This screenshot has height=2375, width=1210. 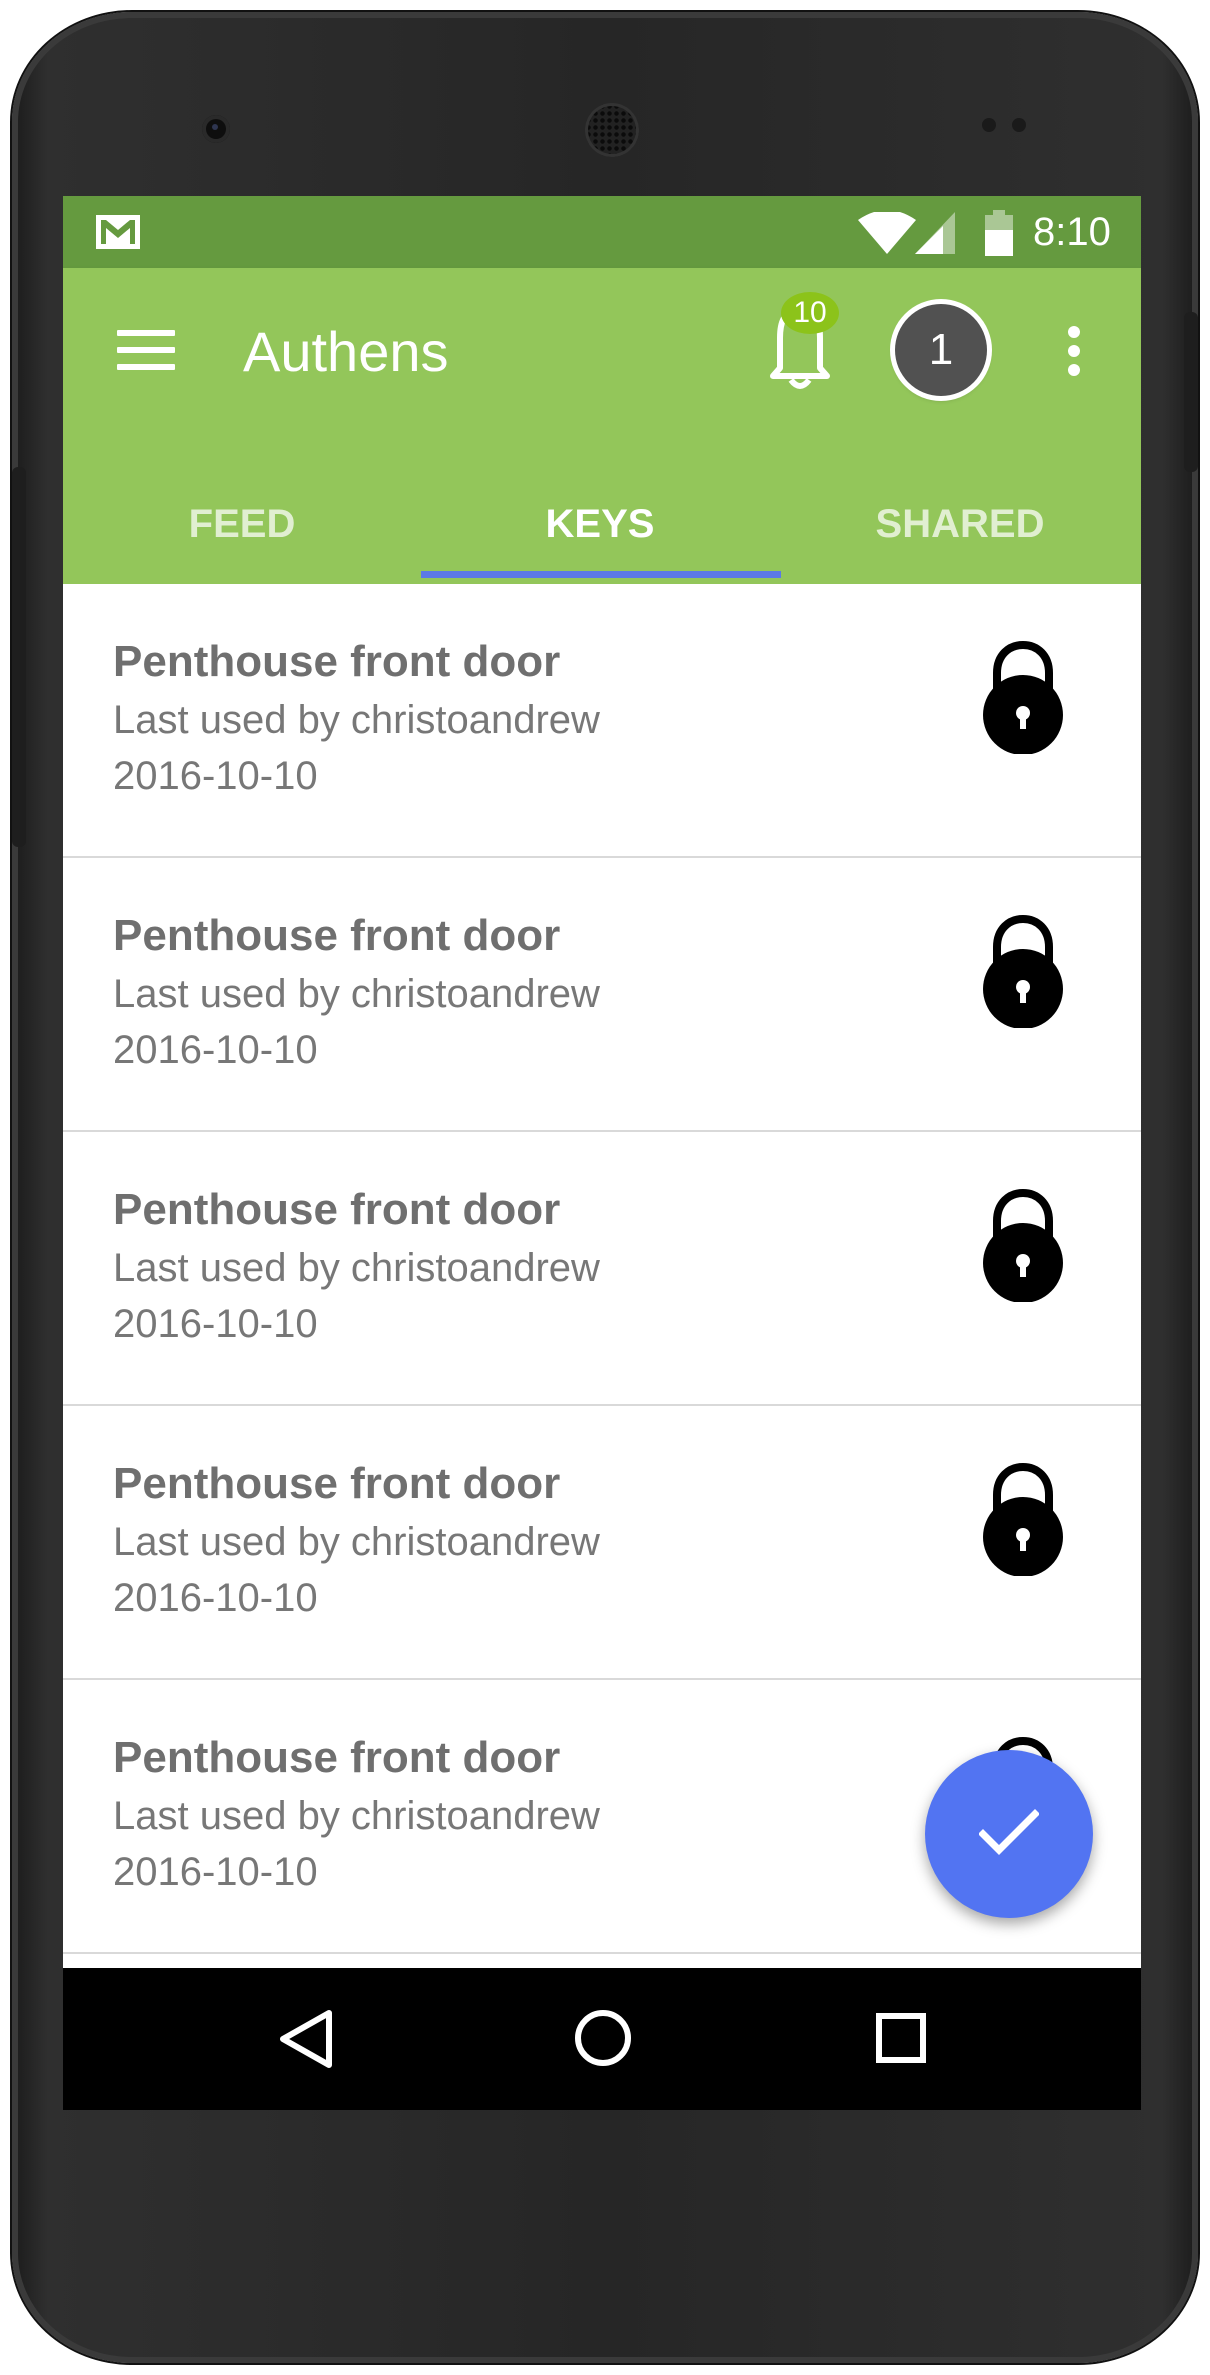 What do you see at coordinates (1072, 232) in the screenshot?
I see `status-time: 8:10` at bounding box center [1072, 232].